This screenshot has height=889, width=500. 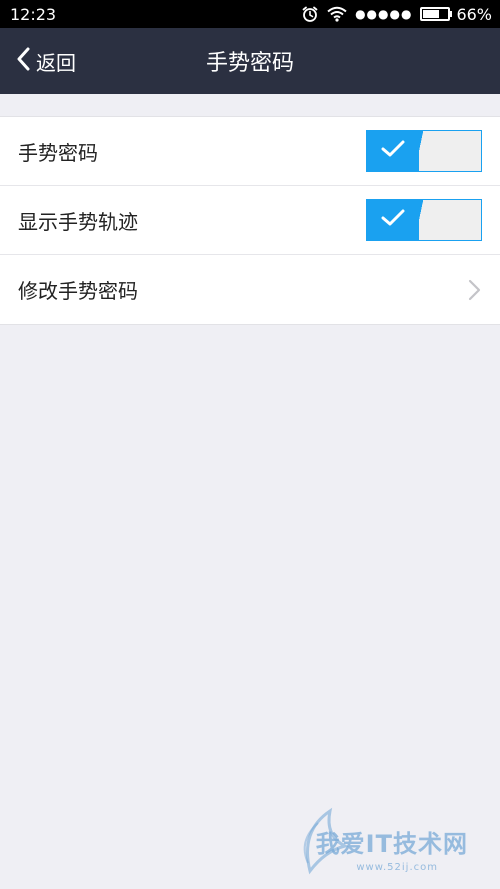 What do you see at coordinates (78, 221) in the screenshot?
I see `show-gesture-trail-label: 显示手势轨迹` at bounding box center [78, 221].